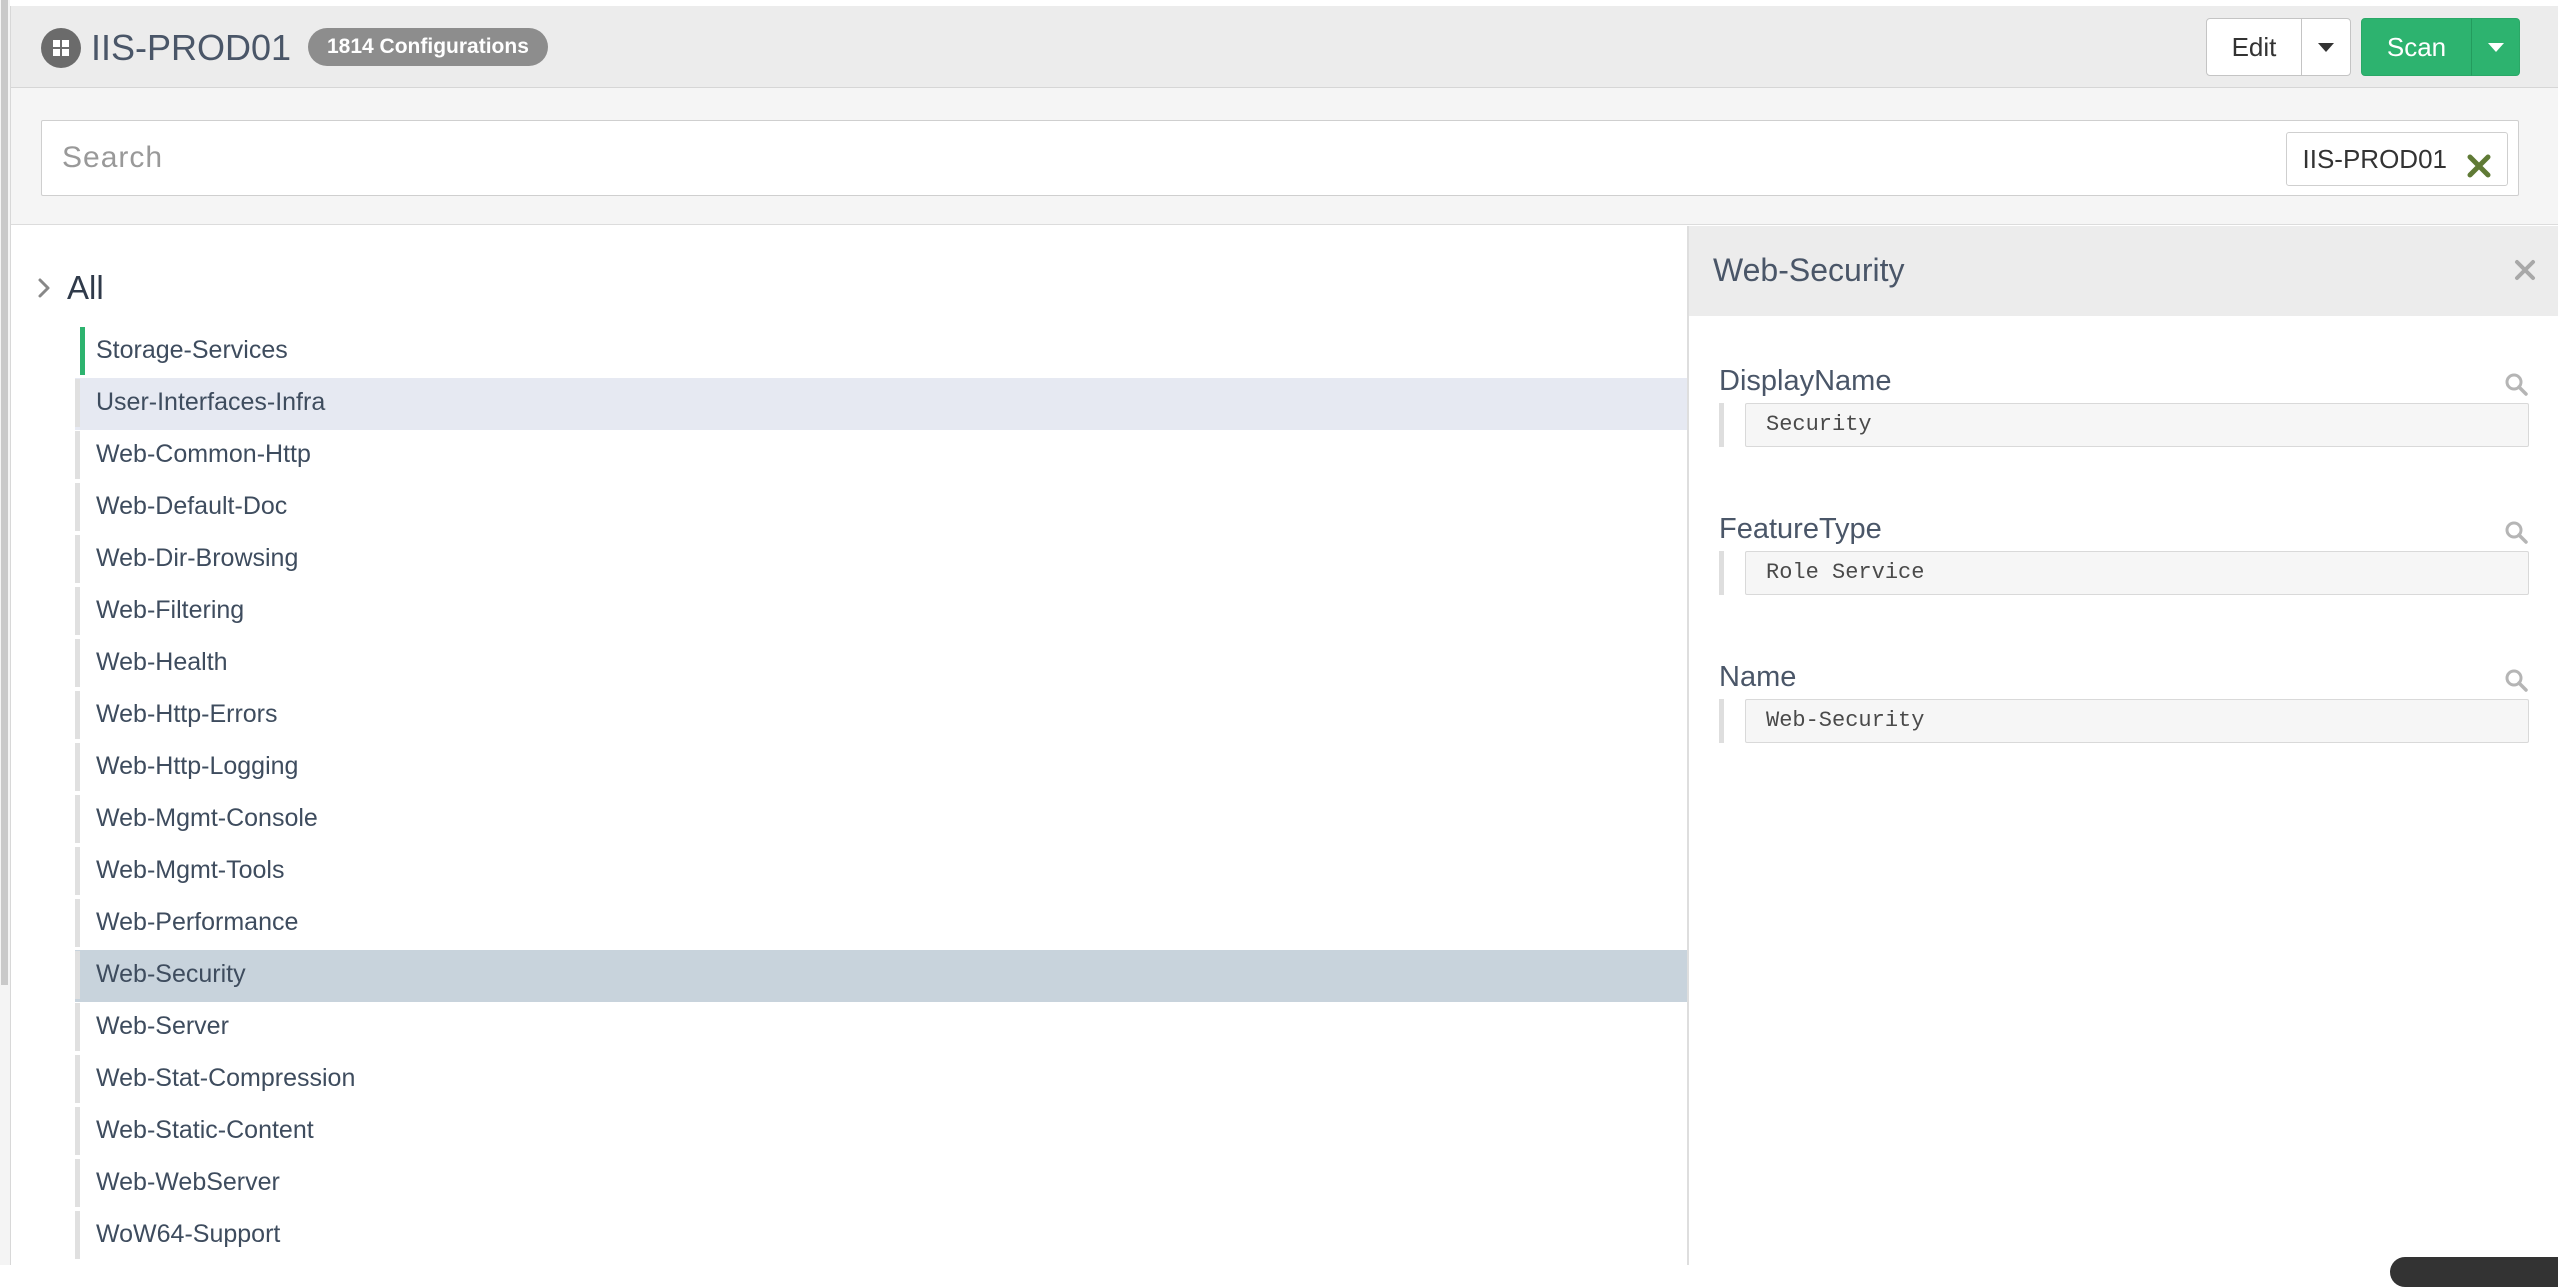 The width and height of the screenshot is (2558, 1287). What do you see at coordinates (171, 974) in the screenshot?
I see `tree-item-label: Web-Security` at bounding box center [171, 974].